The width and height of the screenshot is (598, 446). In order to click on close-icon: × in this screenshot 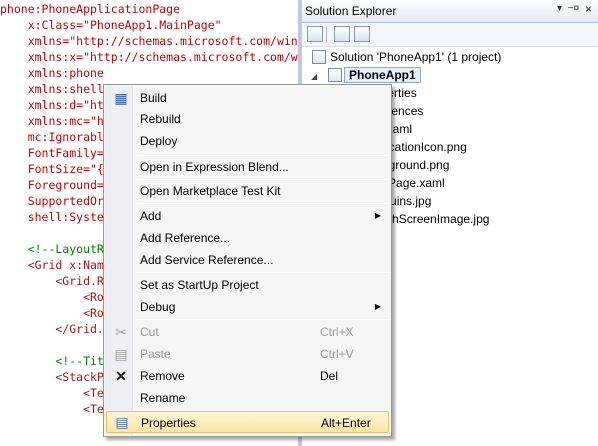, I will do `click(588, 9)`.